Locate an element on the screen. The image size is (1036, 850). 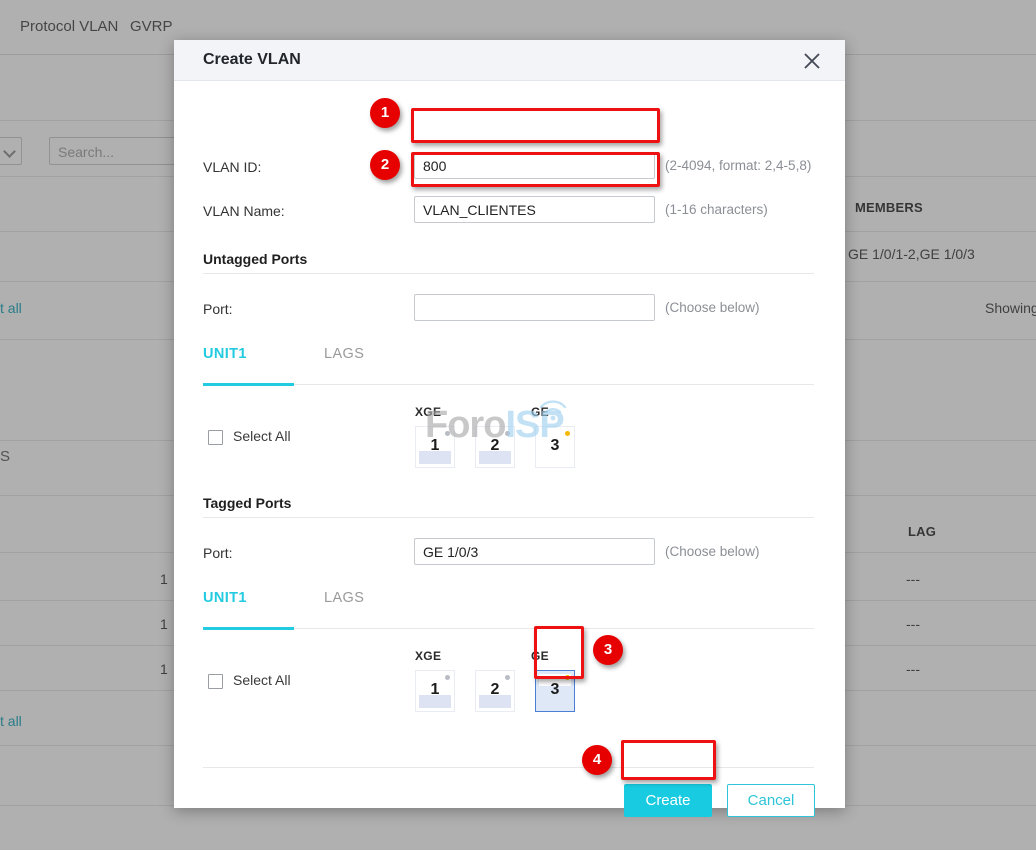
untagged-port-ge-3-number: 3 is located at coordinates (555, 445).